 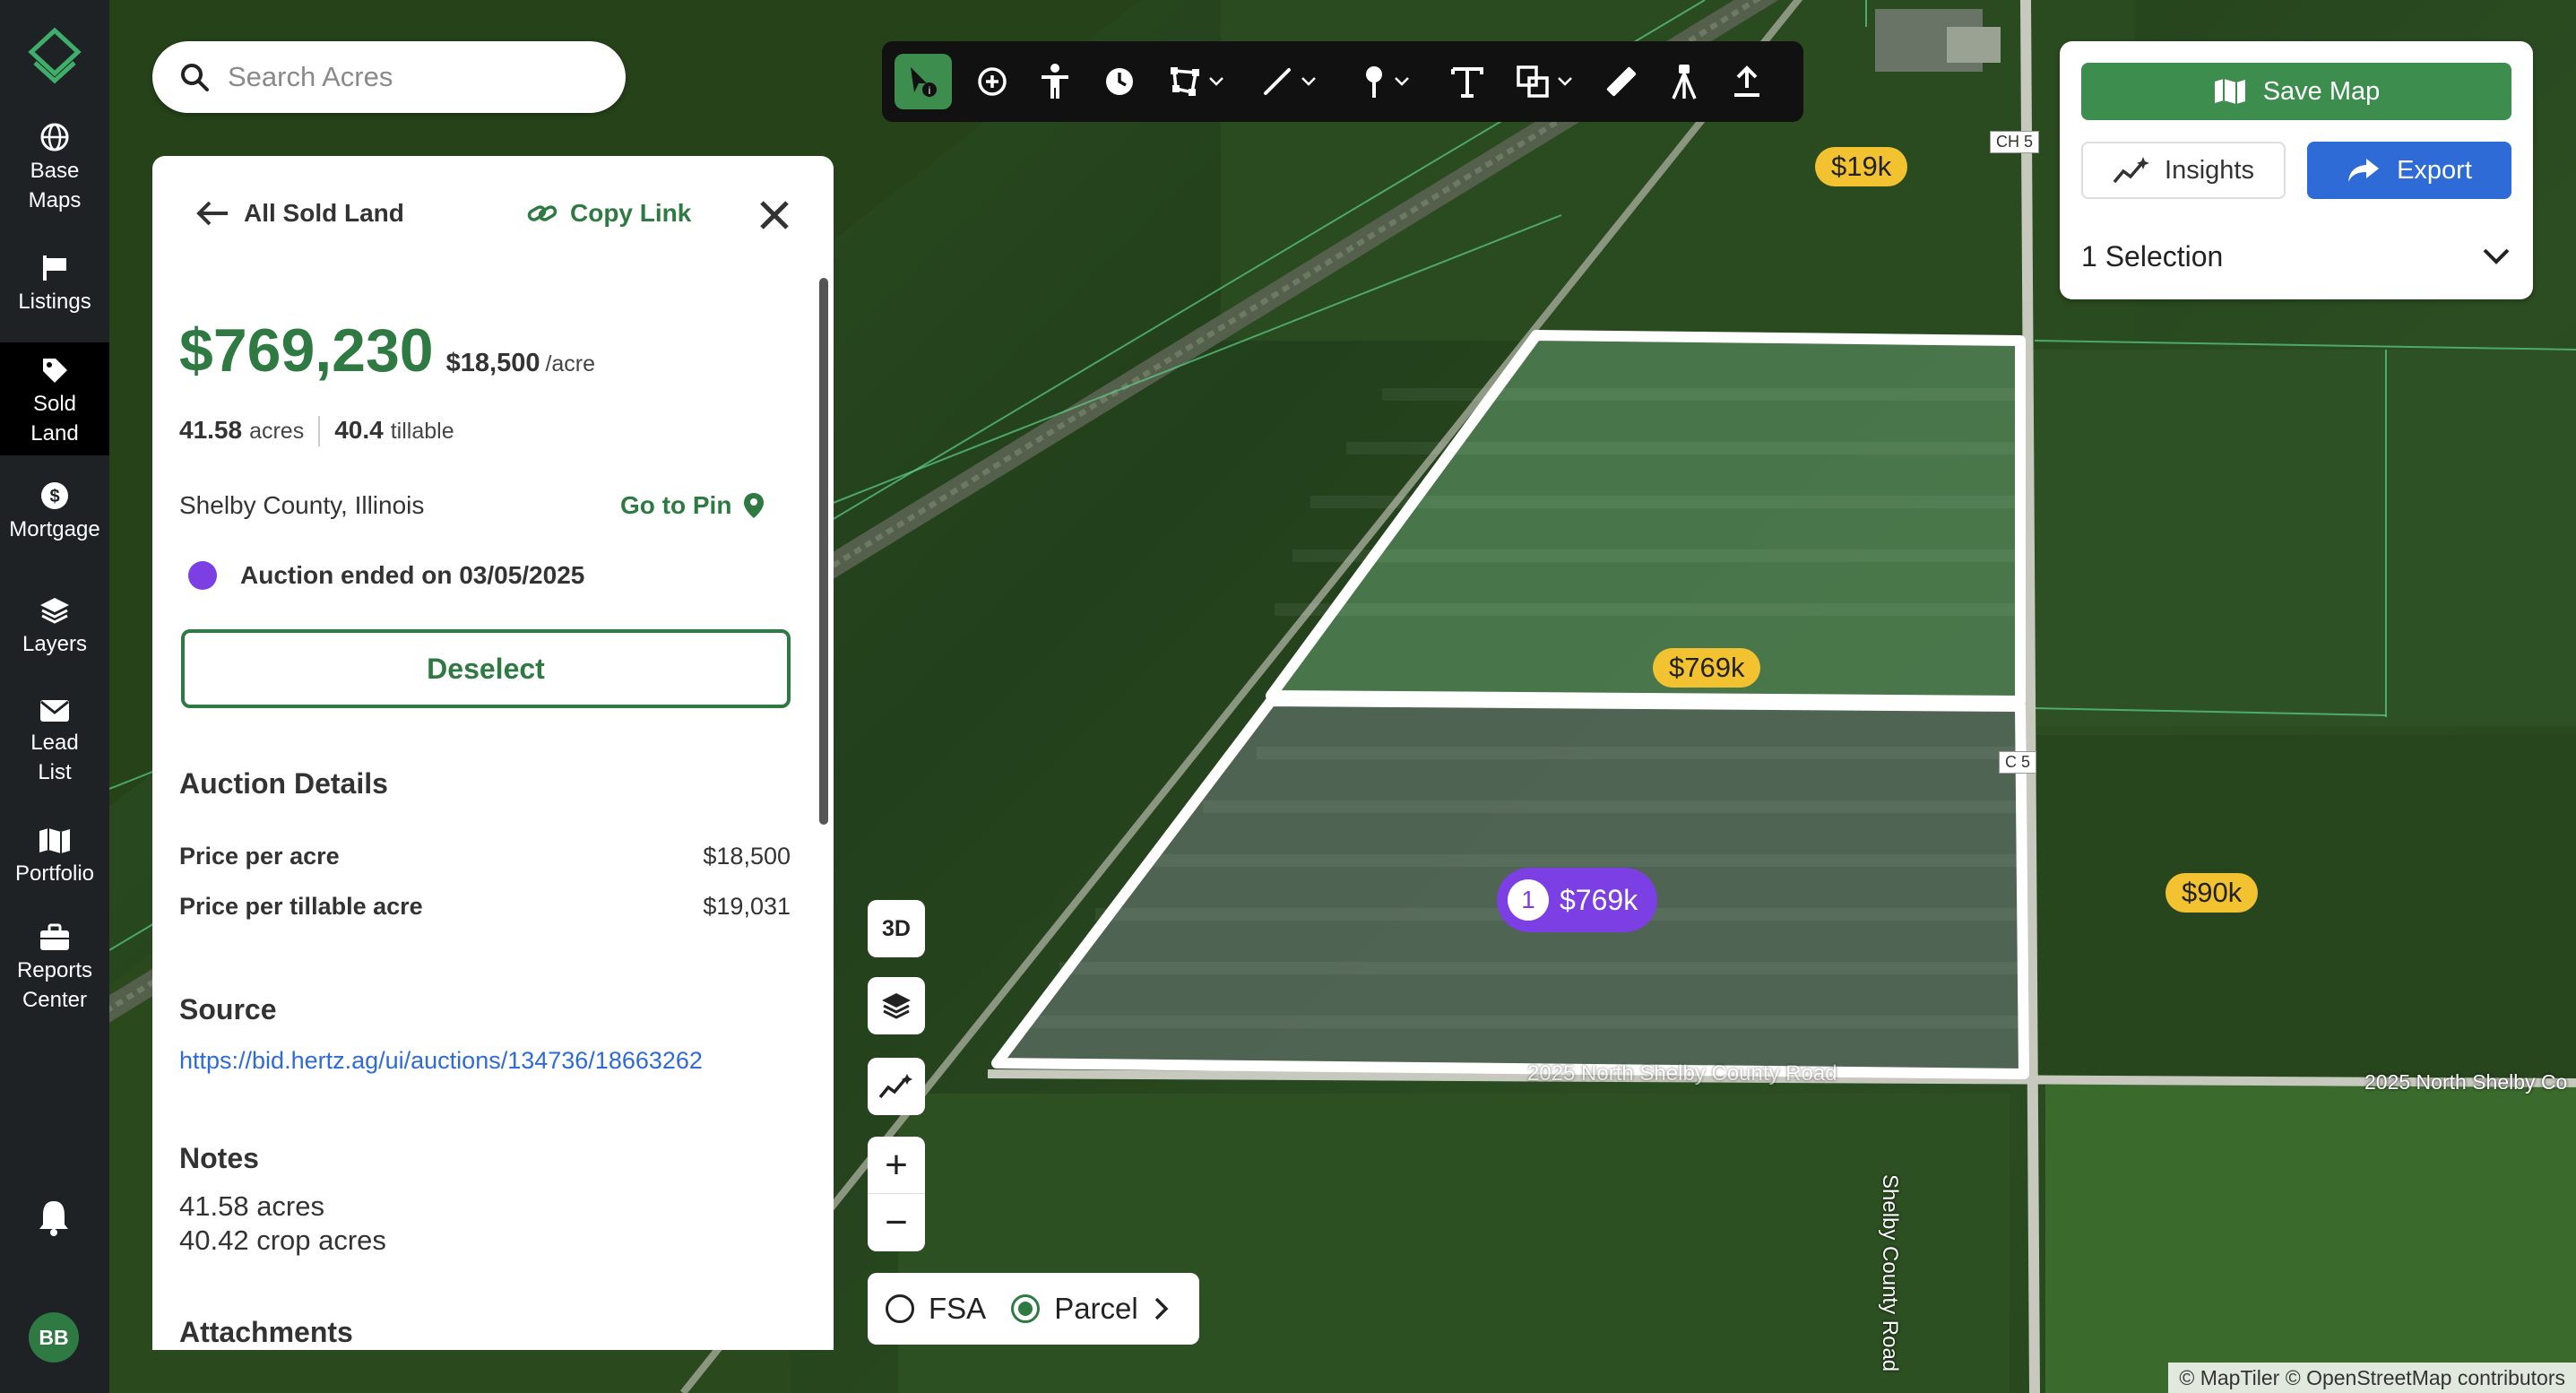 I want to click on boundary-toggle: FSA Parcel, so click(x=1033, y=1309).